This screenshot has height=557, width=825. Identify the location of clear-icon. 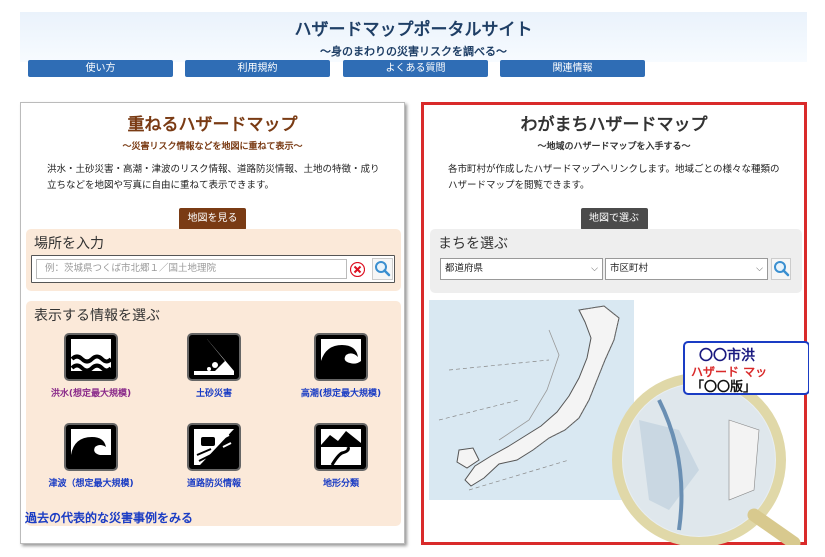
(357, 269).